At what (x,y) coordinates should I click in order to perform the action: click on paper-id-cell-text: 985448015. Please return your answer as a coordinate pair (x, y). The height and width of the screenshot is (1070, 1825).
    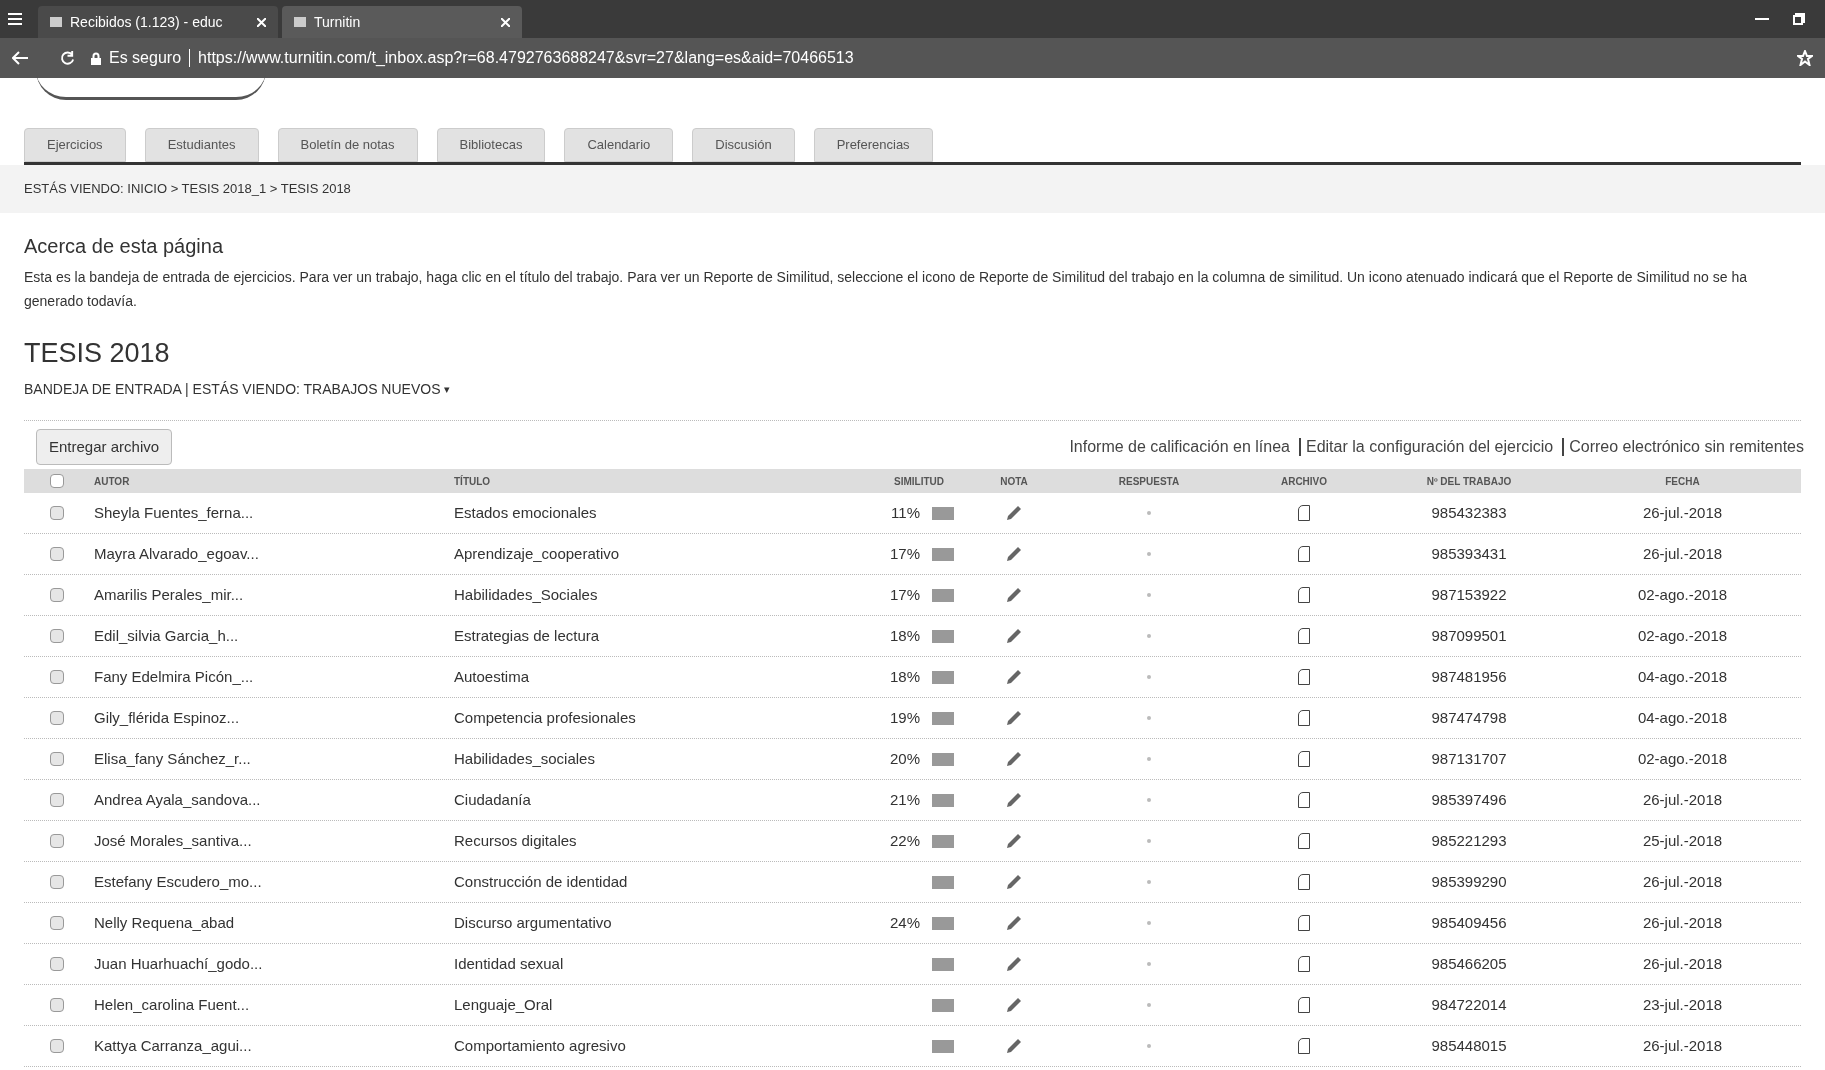
    Looking at the image, I should click on (1469, 1045).